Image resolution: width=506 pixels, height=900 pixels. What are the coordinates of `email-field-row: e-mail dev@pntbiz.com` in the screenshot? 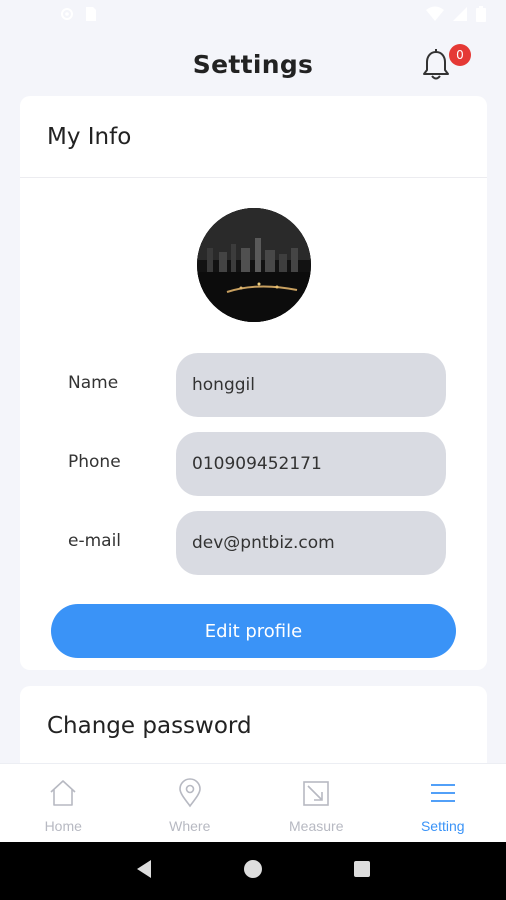 It's located at (253, 543).